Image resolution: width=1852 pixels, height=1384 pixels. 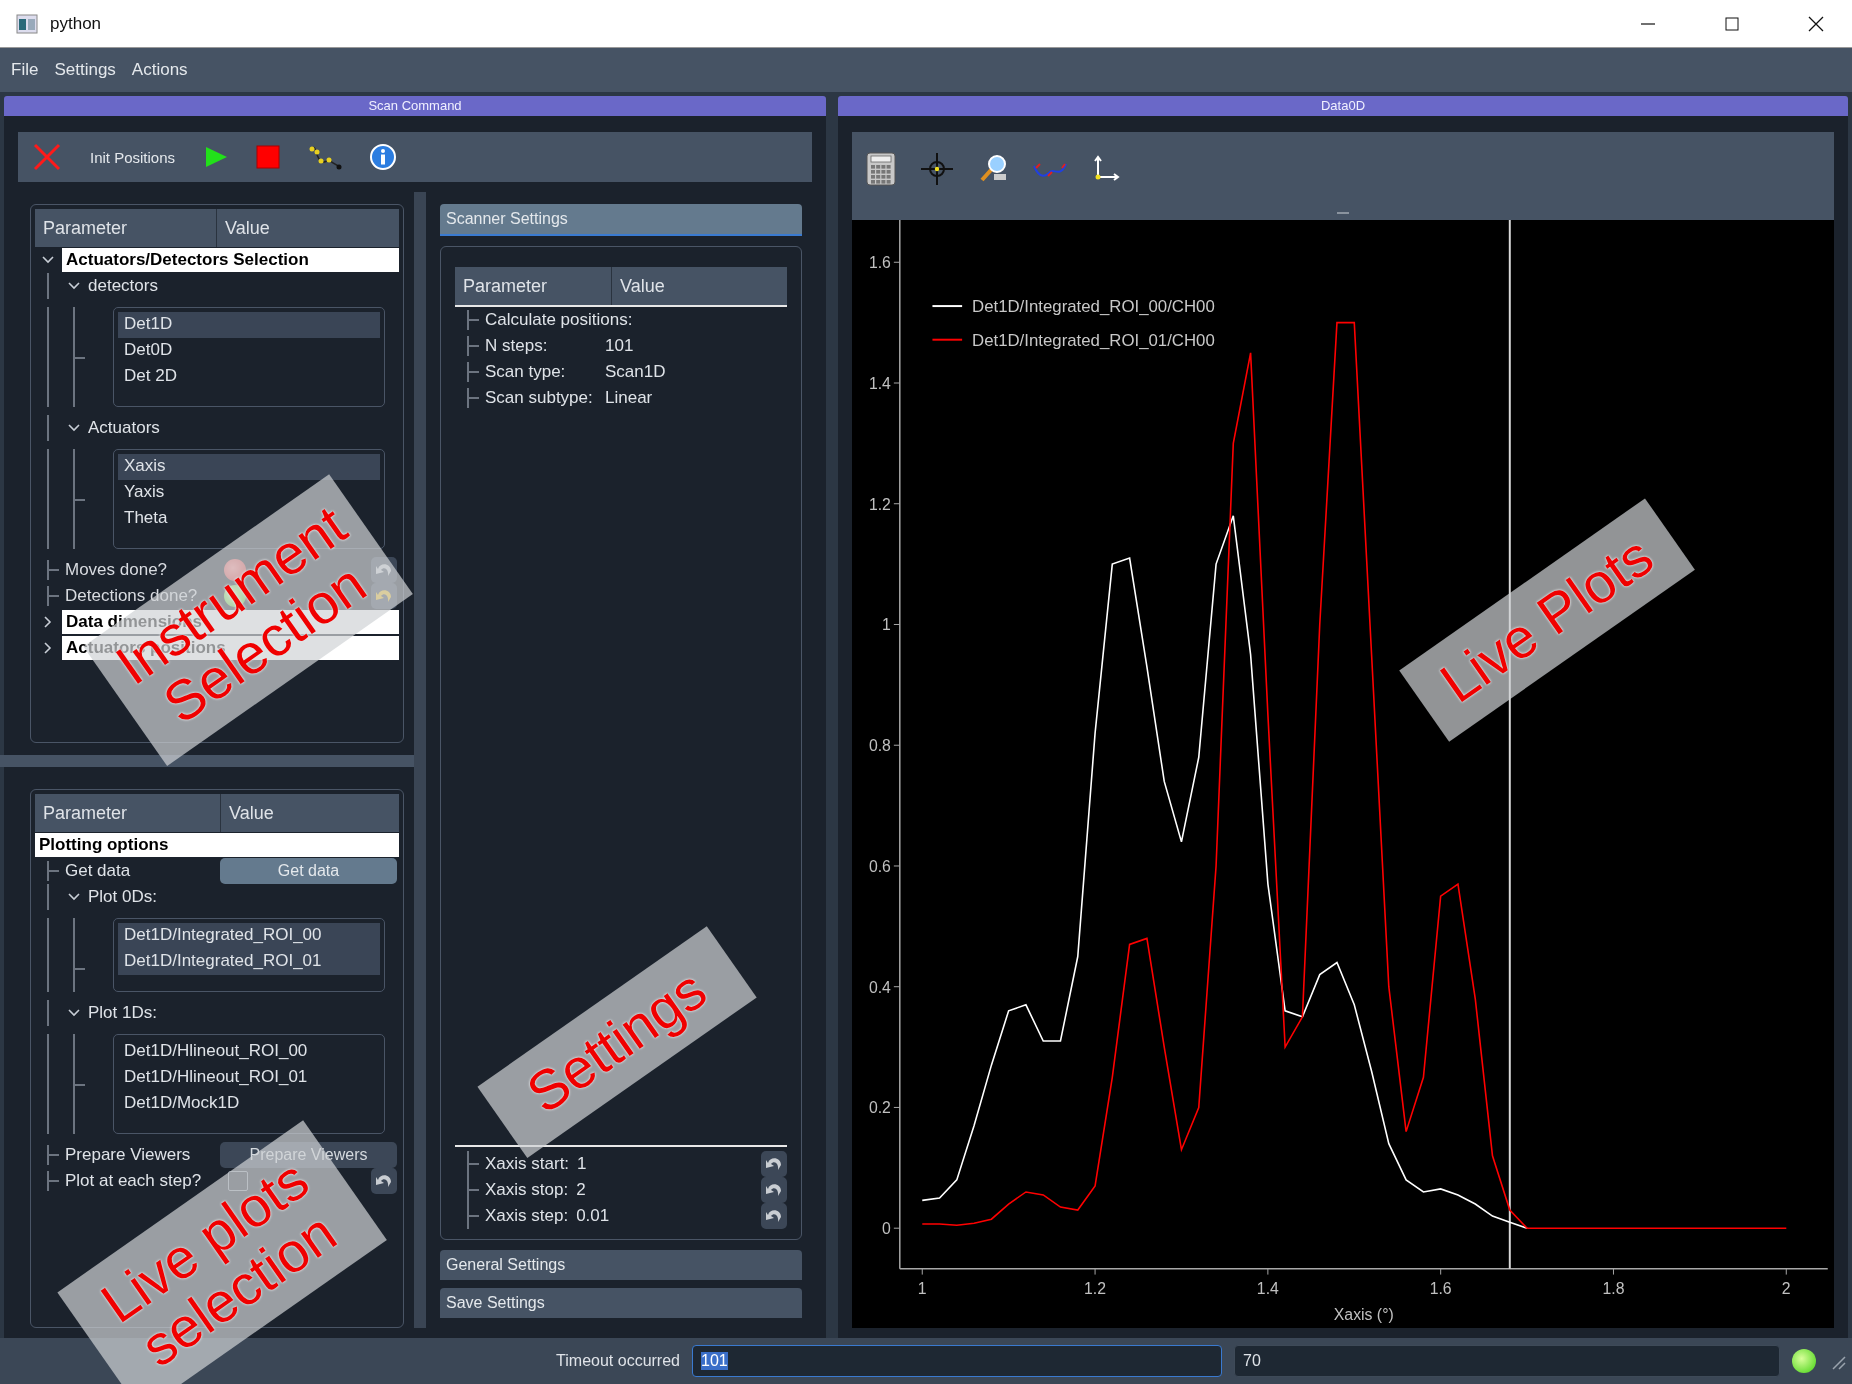 What do you see at coordinates (619, 346) in the screenshot?
I see `param-value: 101` at bounding box center [619, 346].